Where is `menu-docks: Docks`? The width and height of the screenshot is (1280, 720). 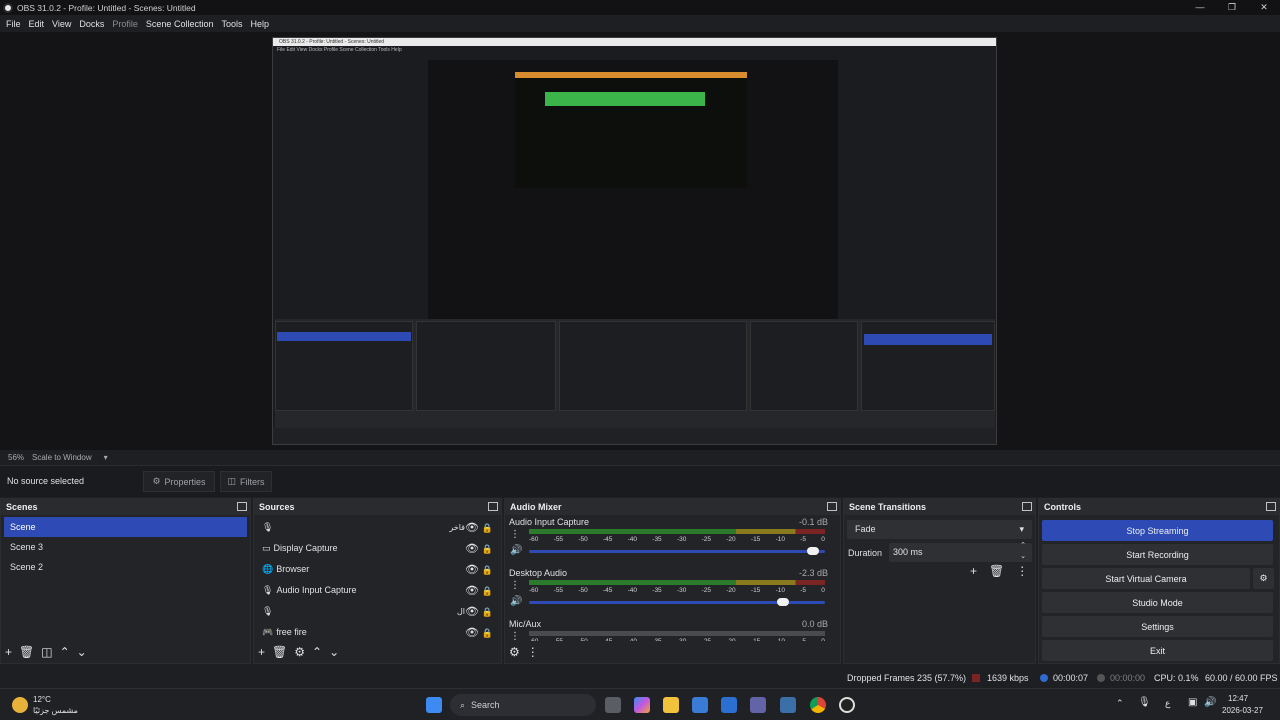
menu-docks: Docks is located at coordinates (91, 24).